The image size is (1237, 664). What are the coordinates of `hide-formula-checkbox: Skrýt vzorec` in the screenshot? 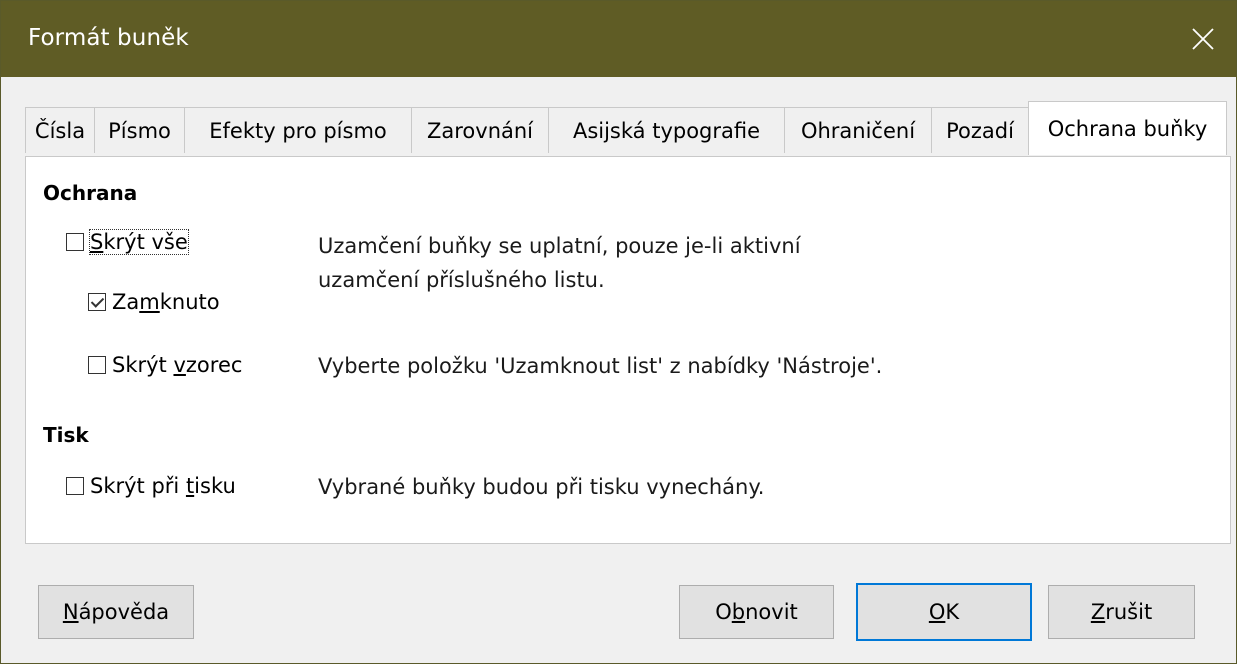 It's located at (165, 365).